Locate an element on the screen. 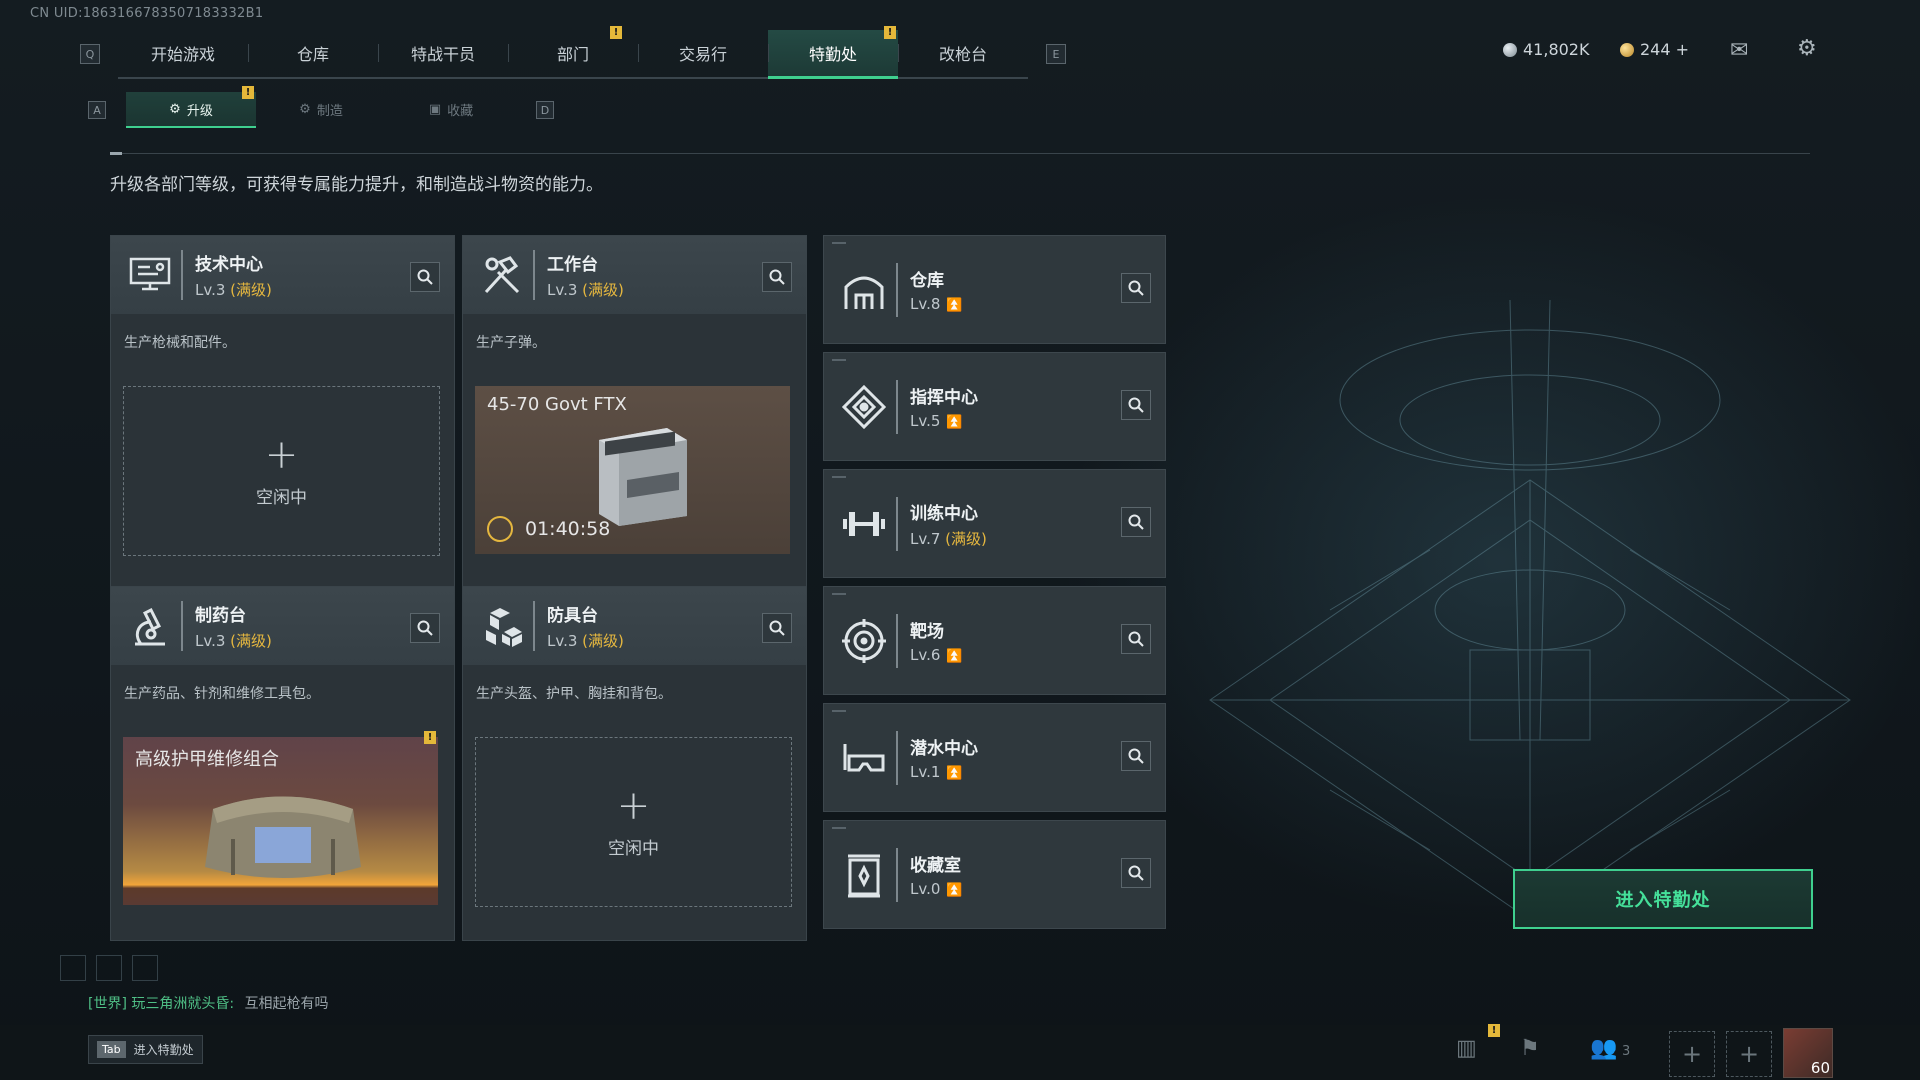 This screenshot has width=1920, height=1080. facility-level: Lv.0 ⏫ is located at coordinates (936, 889).